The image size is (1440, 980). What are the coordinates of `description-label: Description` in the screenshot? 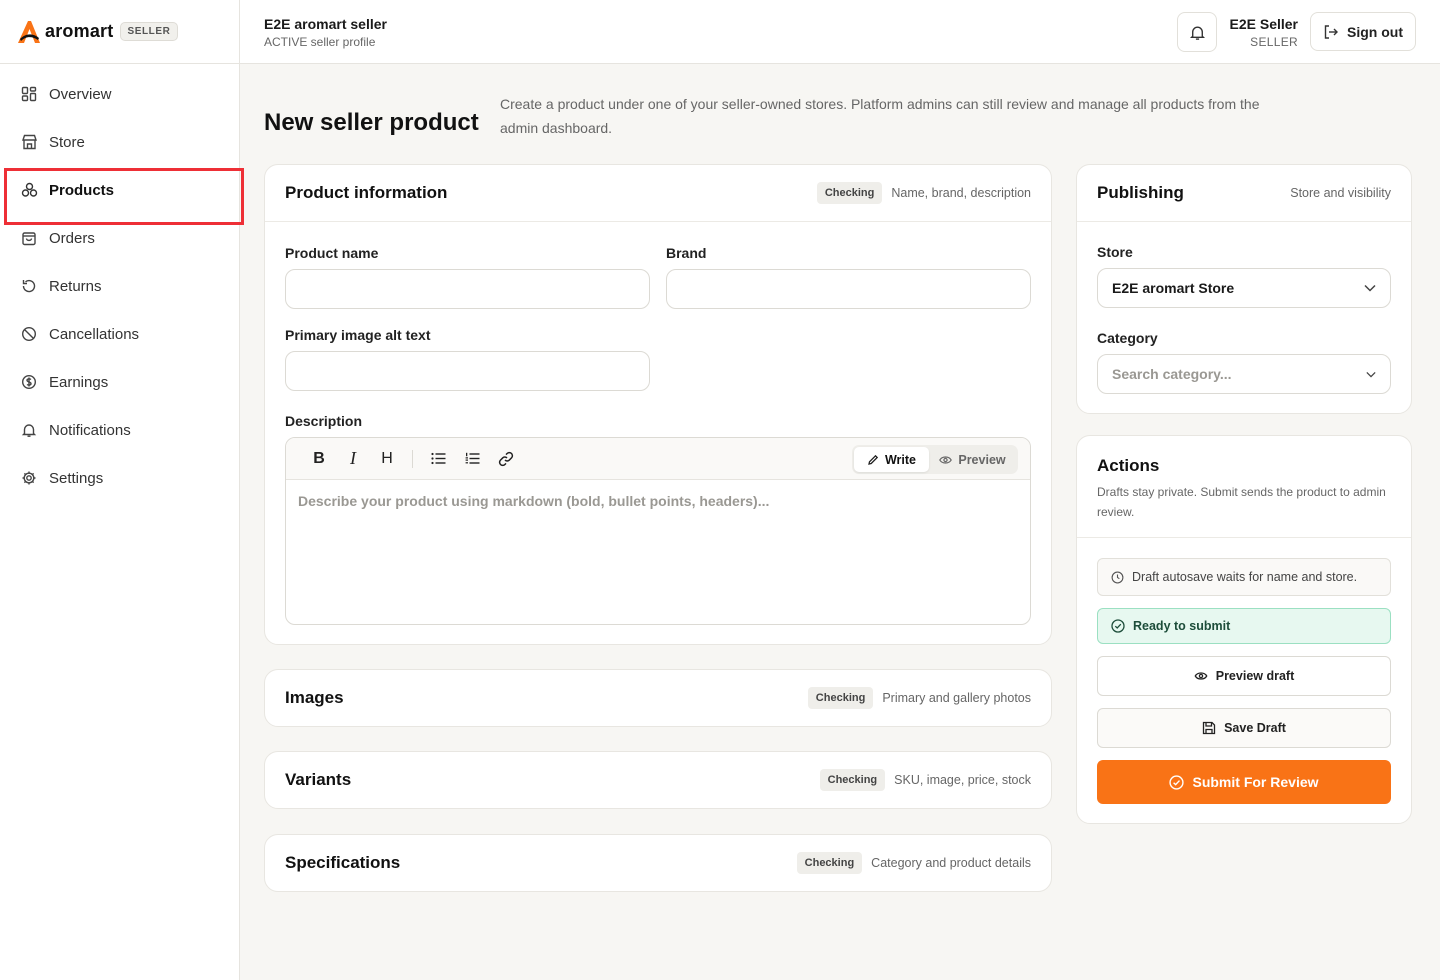 It's located at (324, 421).